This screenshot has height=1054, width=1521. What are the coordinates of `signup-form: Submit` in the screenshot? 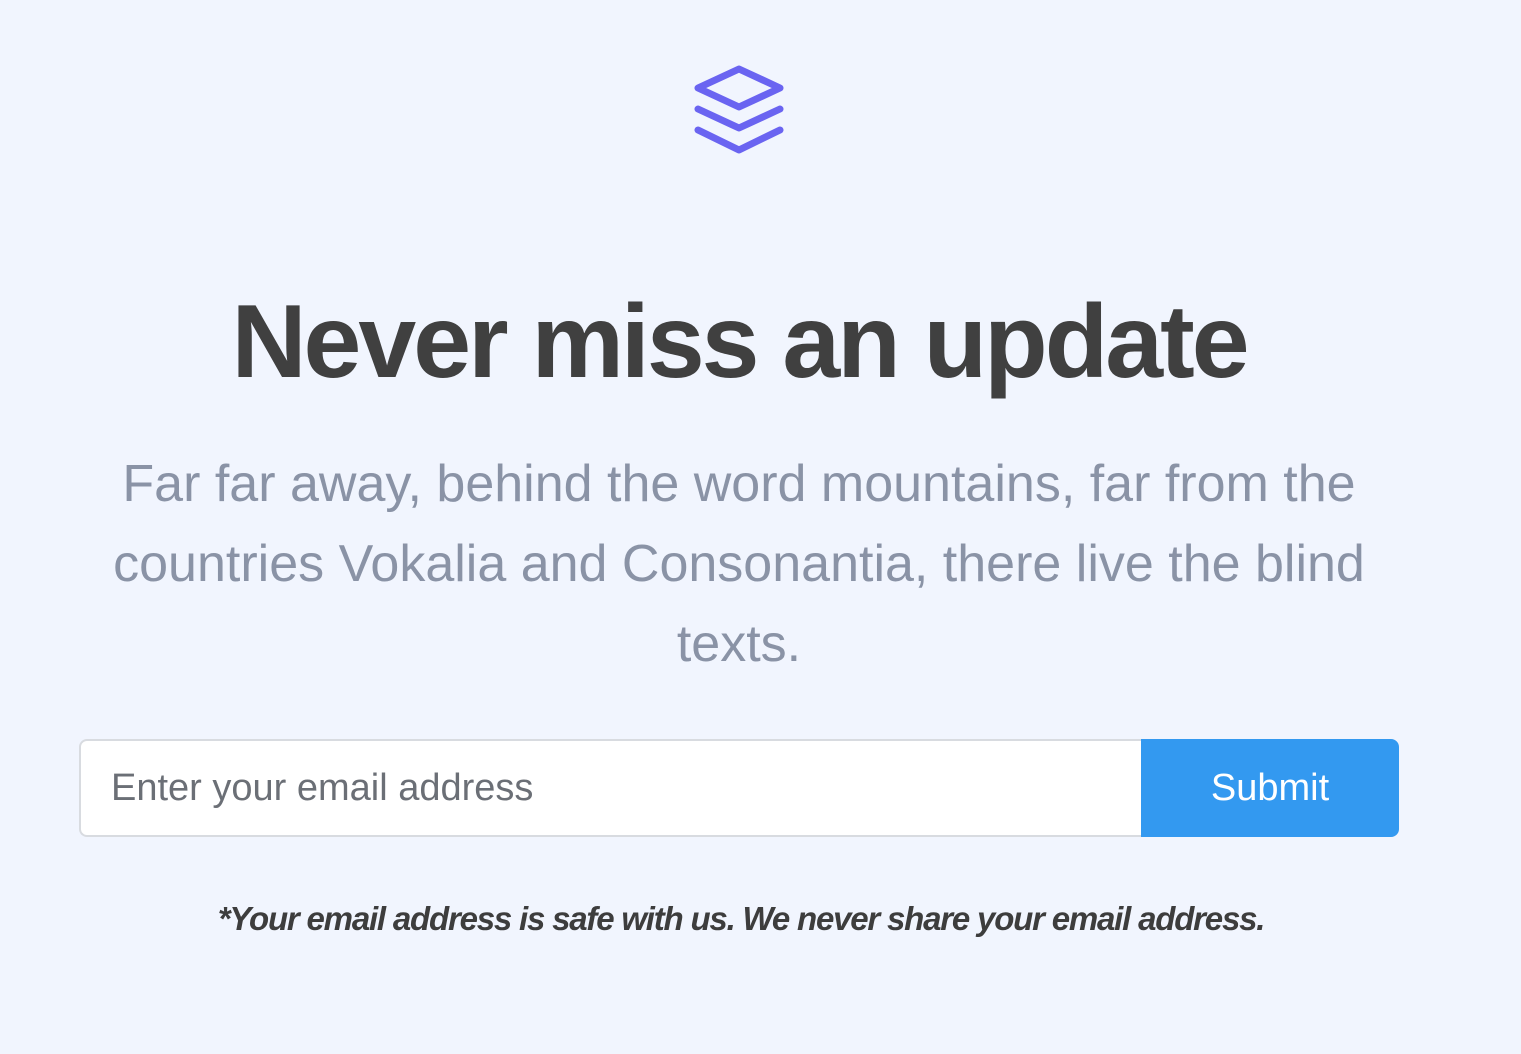 It's located at (739, 788).